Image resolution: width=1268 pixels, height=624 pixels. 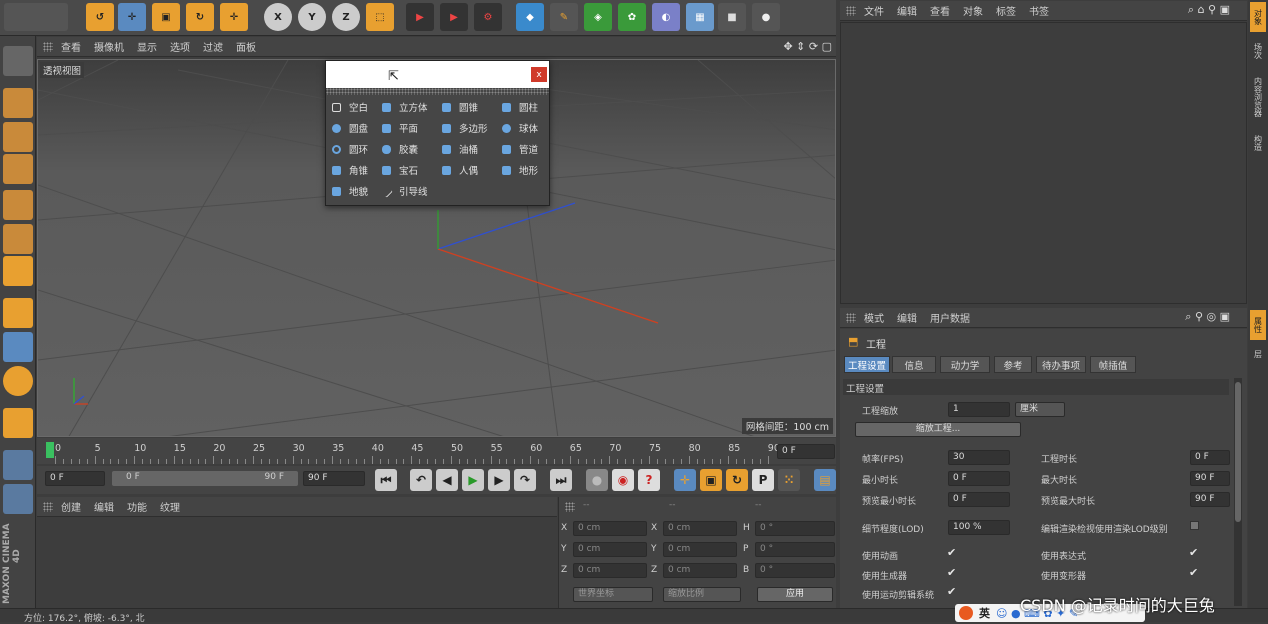 I want to click on prev-frame-icon: ◀, so click(x=447, y=480).